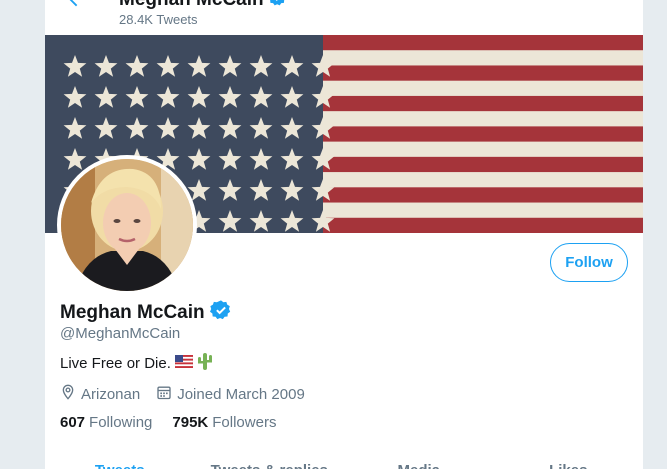  I want to click on tab-tweets: Tweets, so click(120, 463).